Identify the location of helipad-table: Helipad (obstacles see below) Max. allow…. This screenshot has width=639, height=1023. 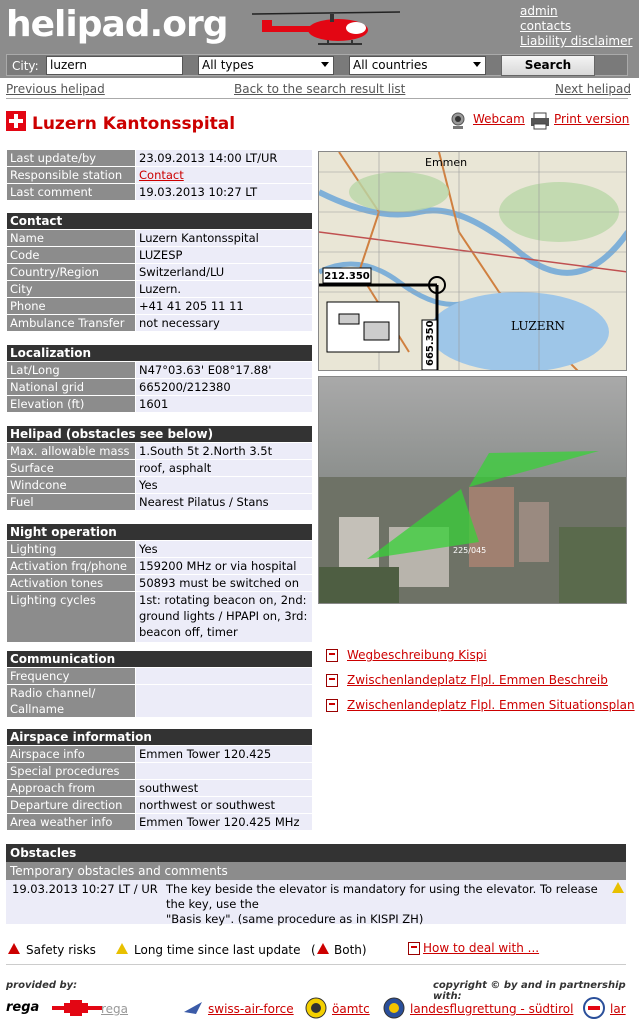
(159, 468).